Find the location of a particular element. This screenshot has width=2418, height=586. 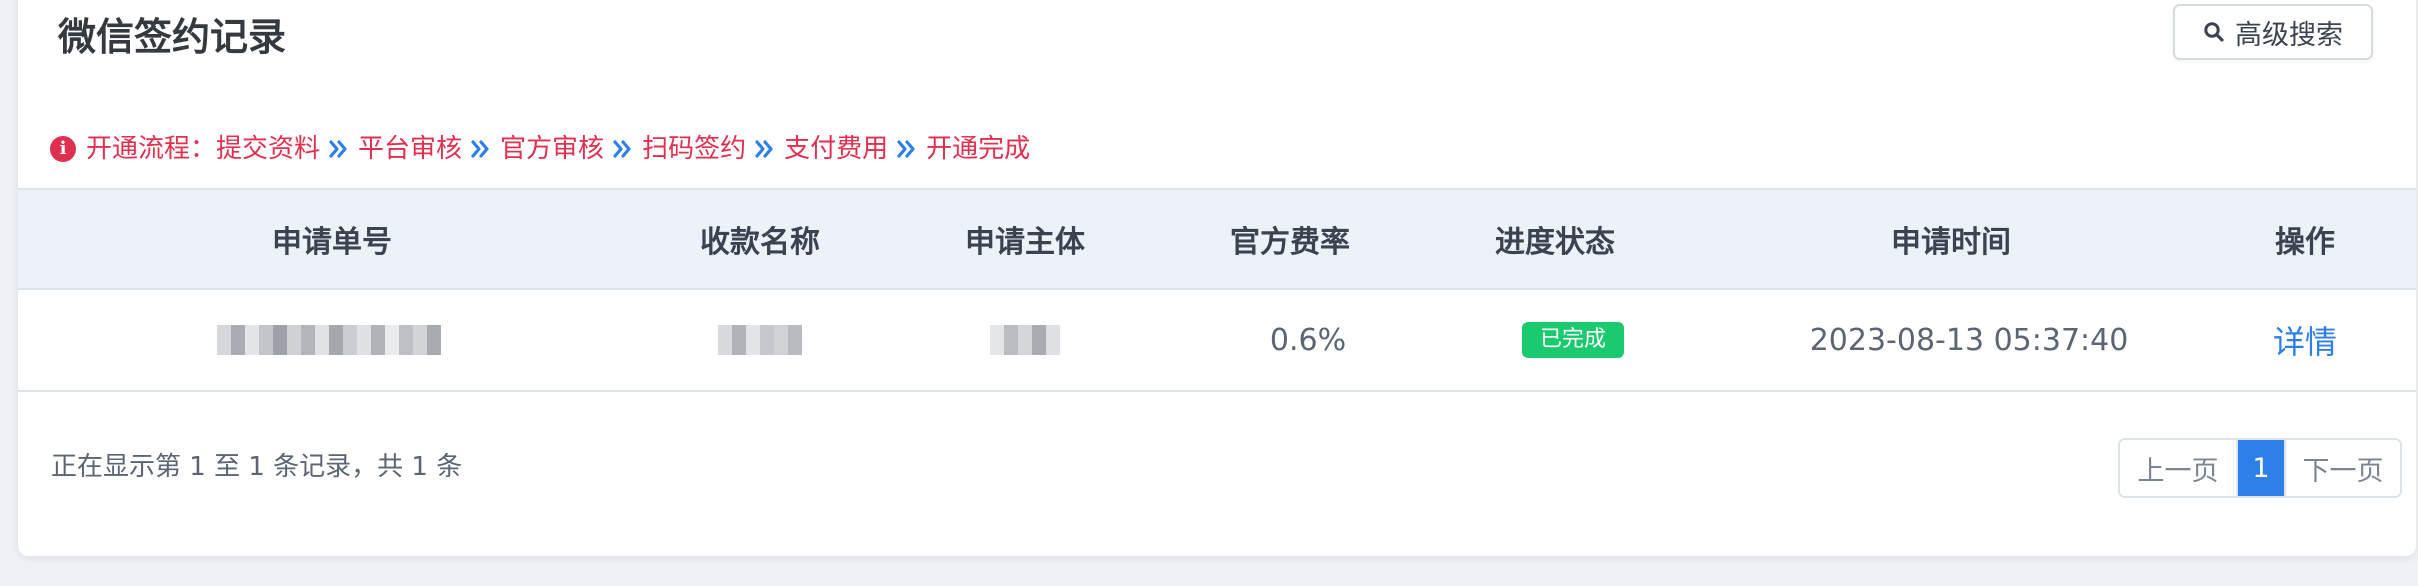

flow-step: 官方审核 is located at coordinates (552, 149).